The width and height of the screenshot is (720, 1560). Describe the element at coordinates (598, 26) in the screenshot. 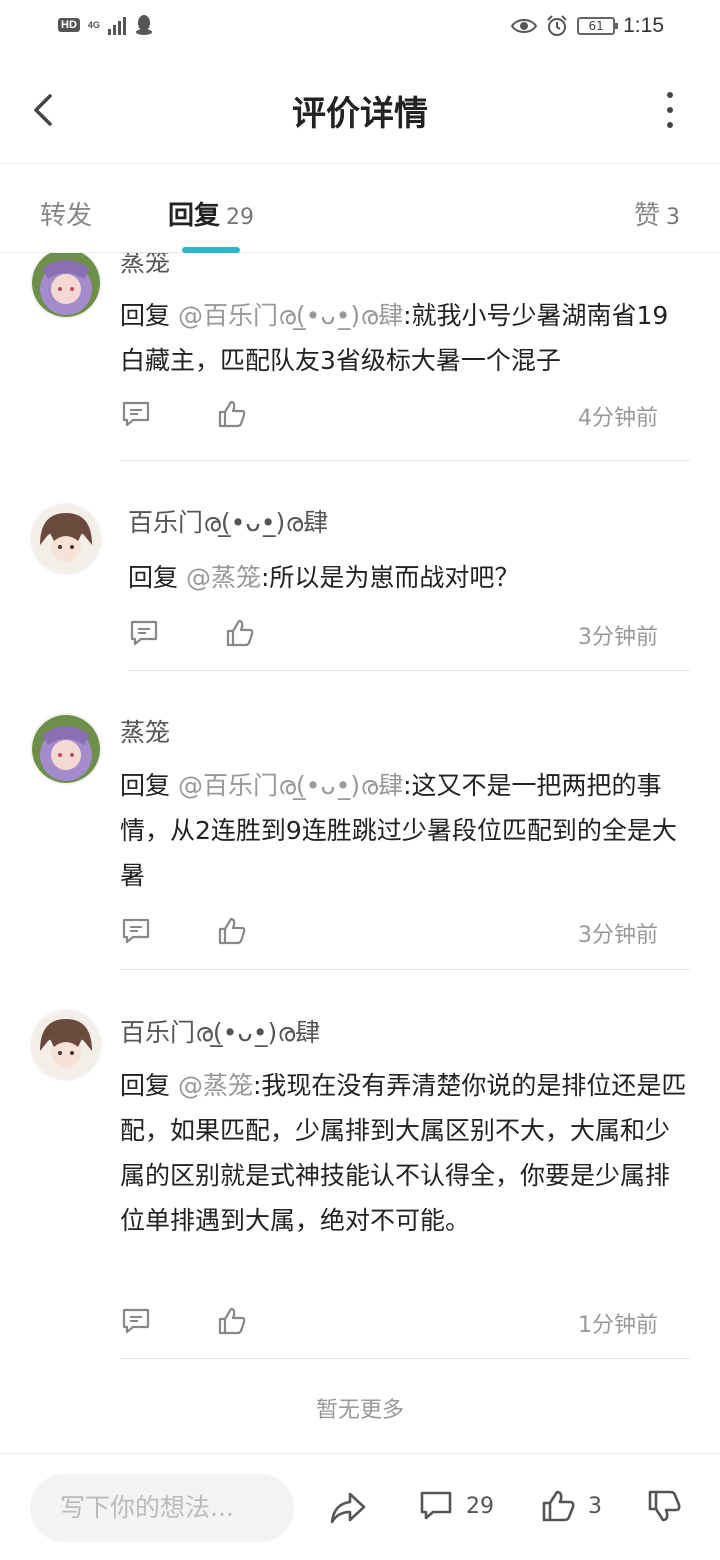

I see `battery-icon: 61` at that location.